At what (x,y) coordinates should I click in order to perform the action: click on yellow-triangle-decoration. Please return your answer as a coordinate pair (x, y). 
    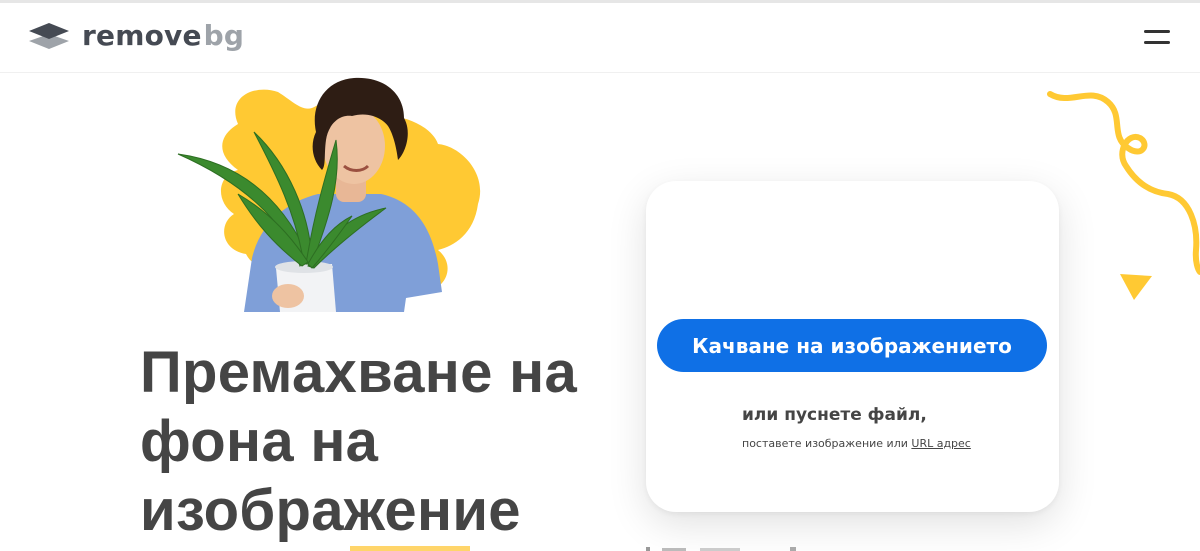
    Looking at the image, I should click on (1136, 287).